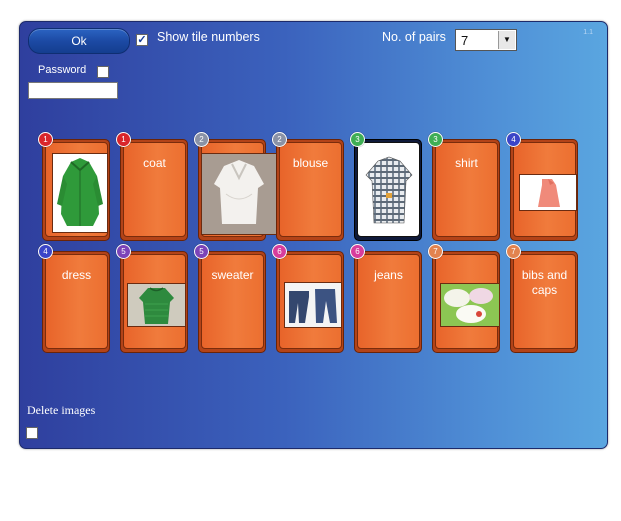 This screenshot has width=621, height=521. I want to click on tile-word: blouse, so click(310, 163).